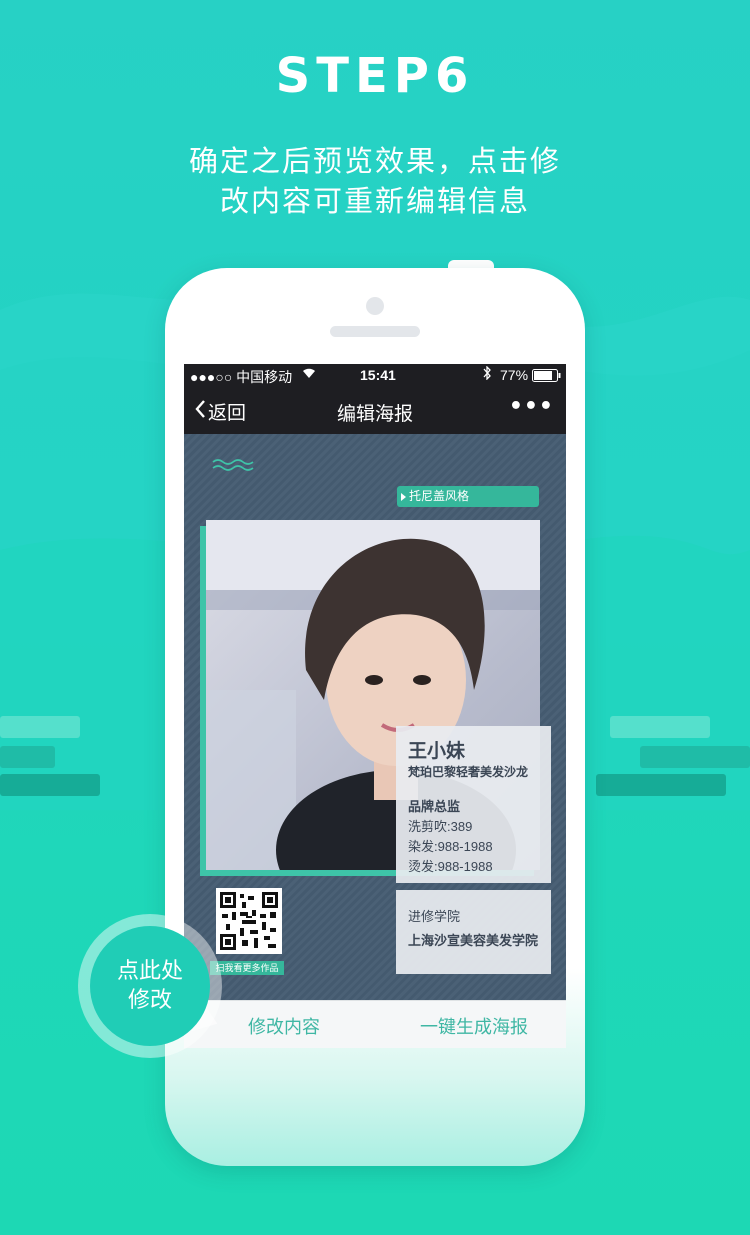 This screenshot has height=1235, width=750. Describe the element at coordinates (309, 374) in the screenshot. I see `wifi-icon` at that location.